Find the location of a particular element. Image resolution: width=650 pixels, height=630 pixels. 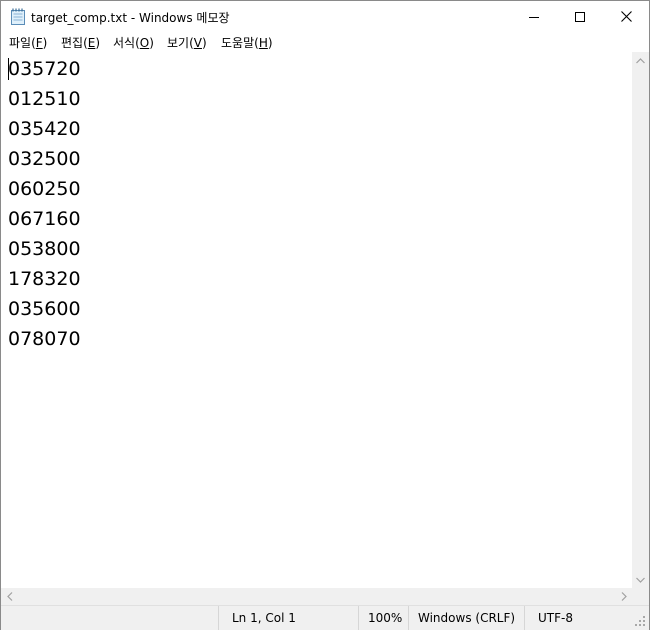

minimize-icon is located at coordinates (534, 17).